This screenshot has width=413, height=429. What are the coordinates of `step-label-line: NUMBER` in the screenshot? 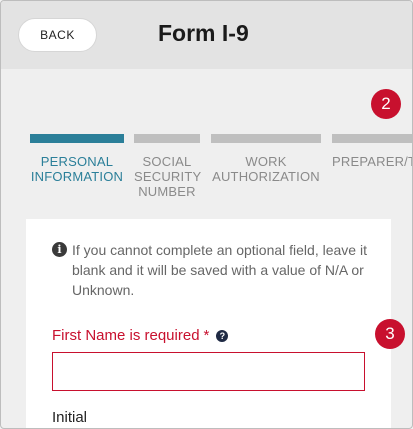 It's located at (167, 191).